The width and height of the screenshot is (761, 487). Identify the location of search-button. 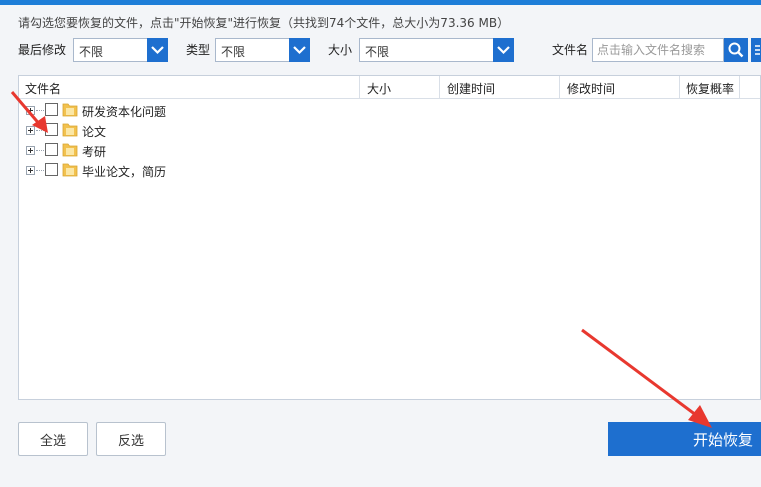
(736, 50).